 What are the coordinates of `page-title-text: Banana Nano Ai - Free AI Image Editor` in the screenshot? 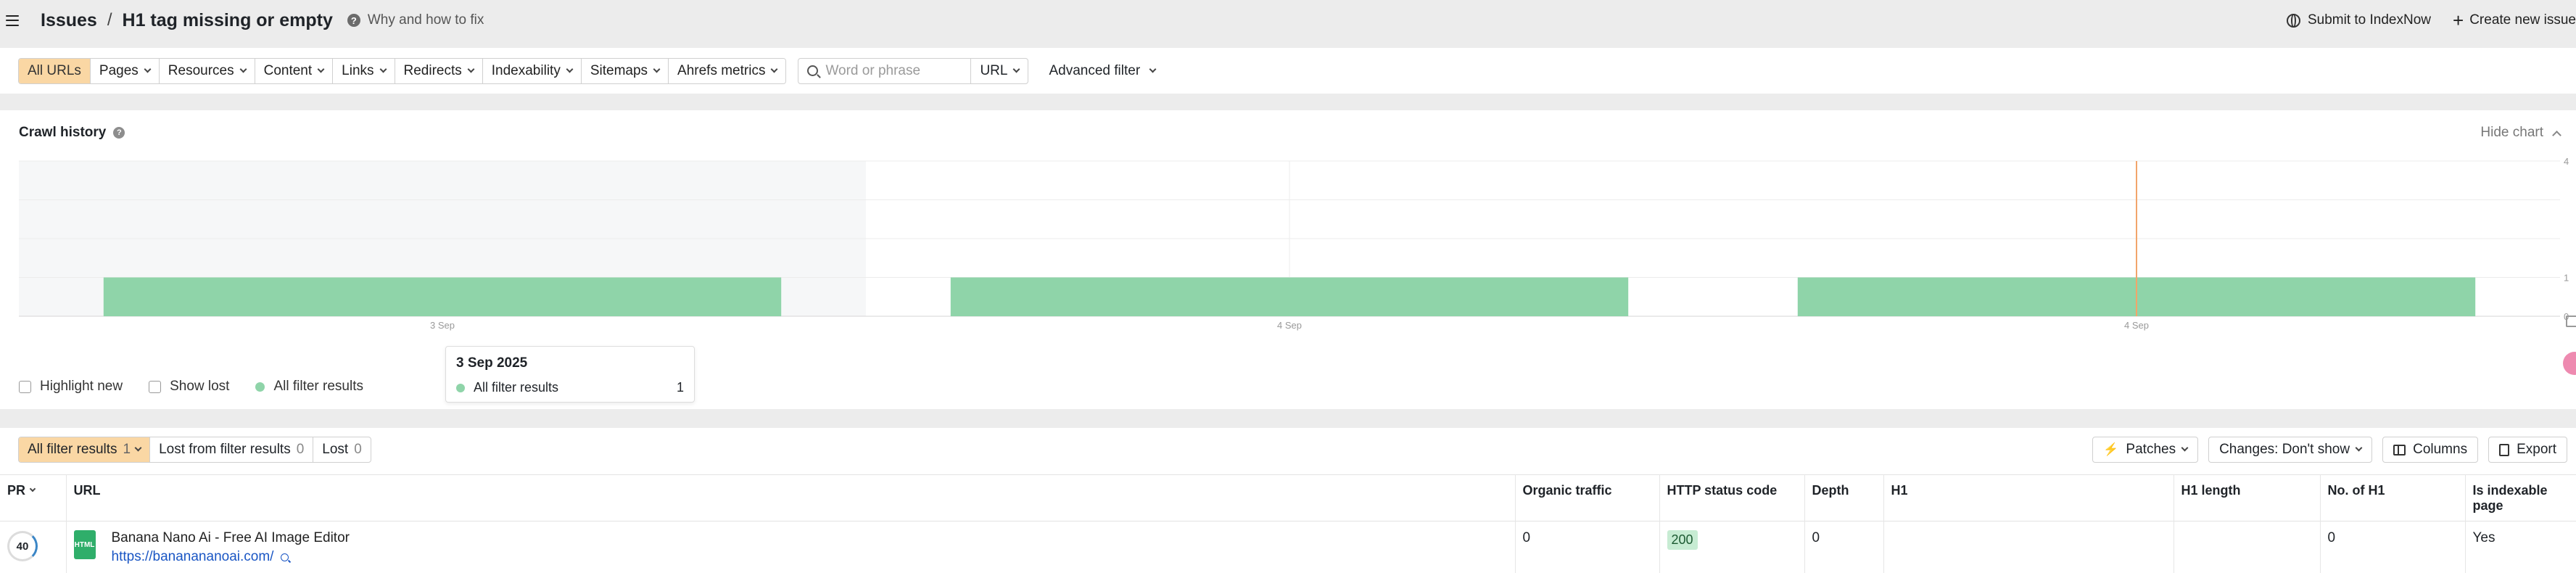 It's located at (230, 537).